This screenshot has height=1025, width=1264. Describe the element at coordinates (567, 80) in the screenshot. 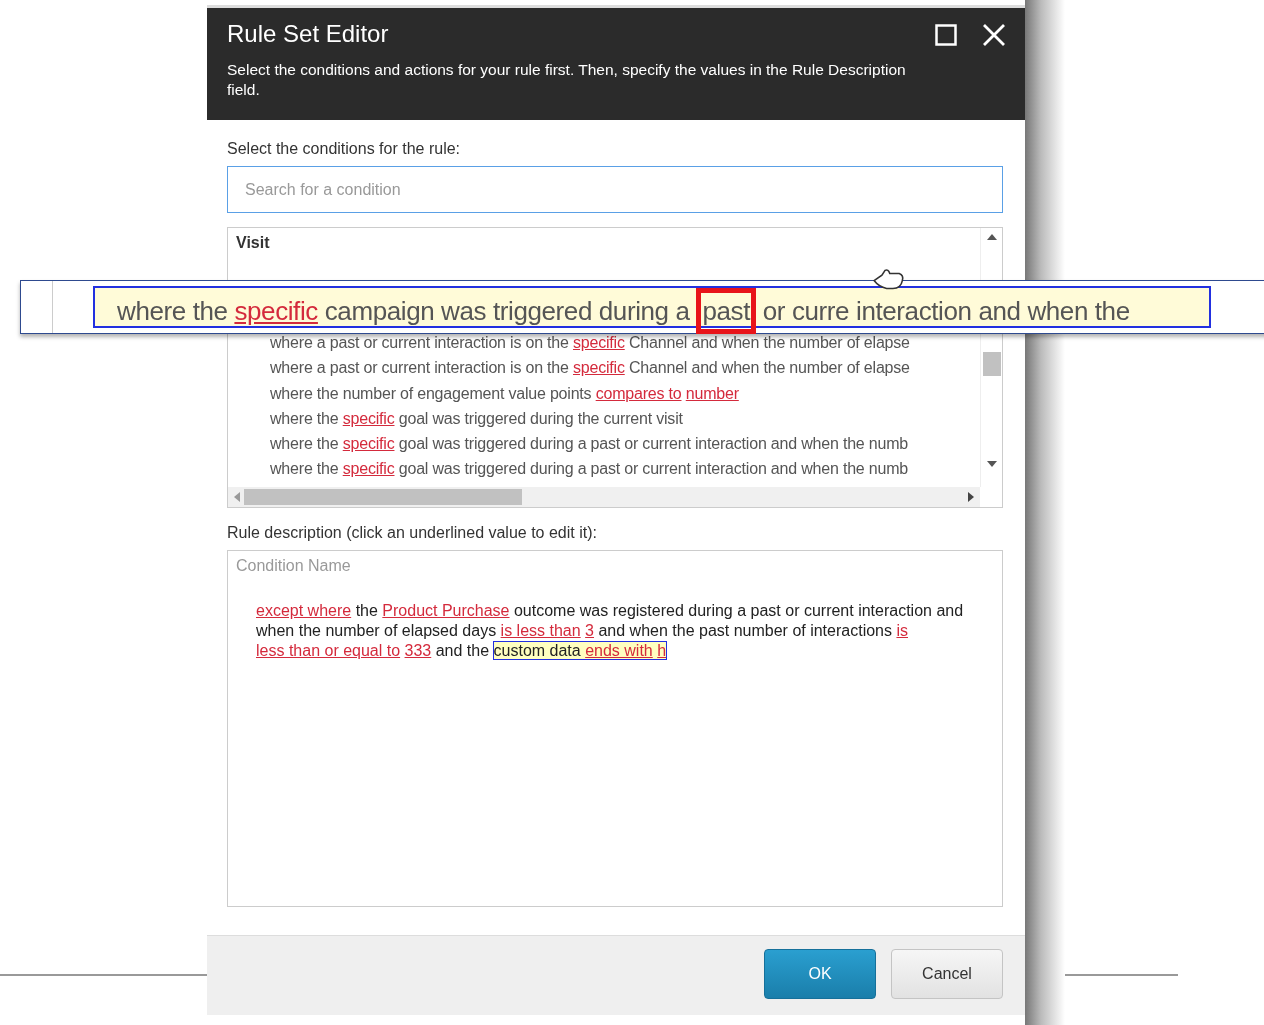

I see `window-subtitle: Select the conditions and actions for your rule first. Then, specify the values in the Rule Description field.` at that location.